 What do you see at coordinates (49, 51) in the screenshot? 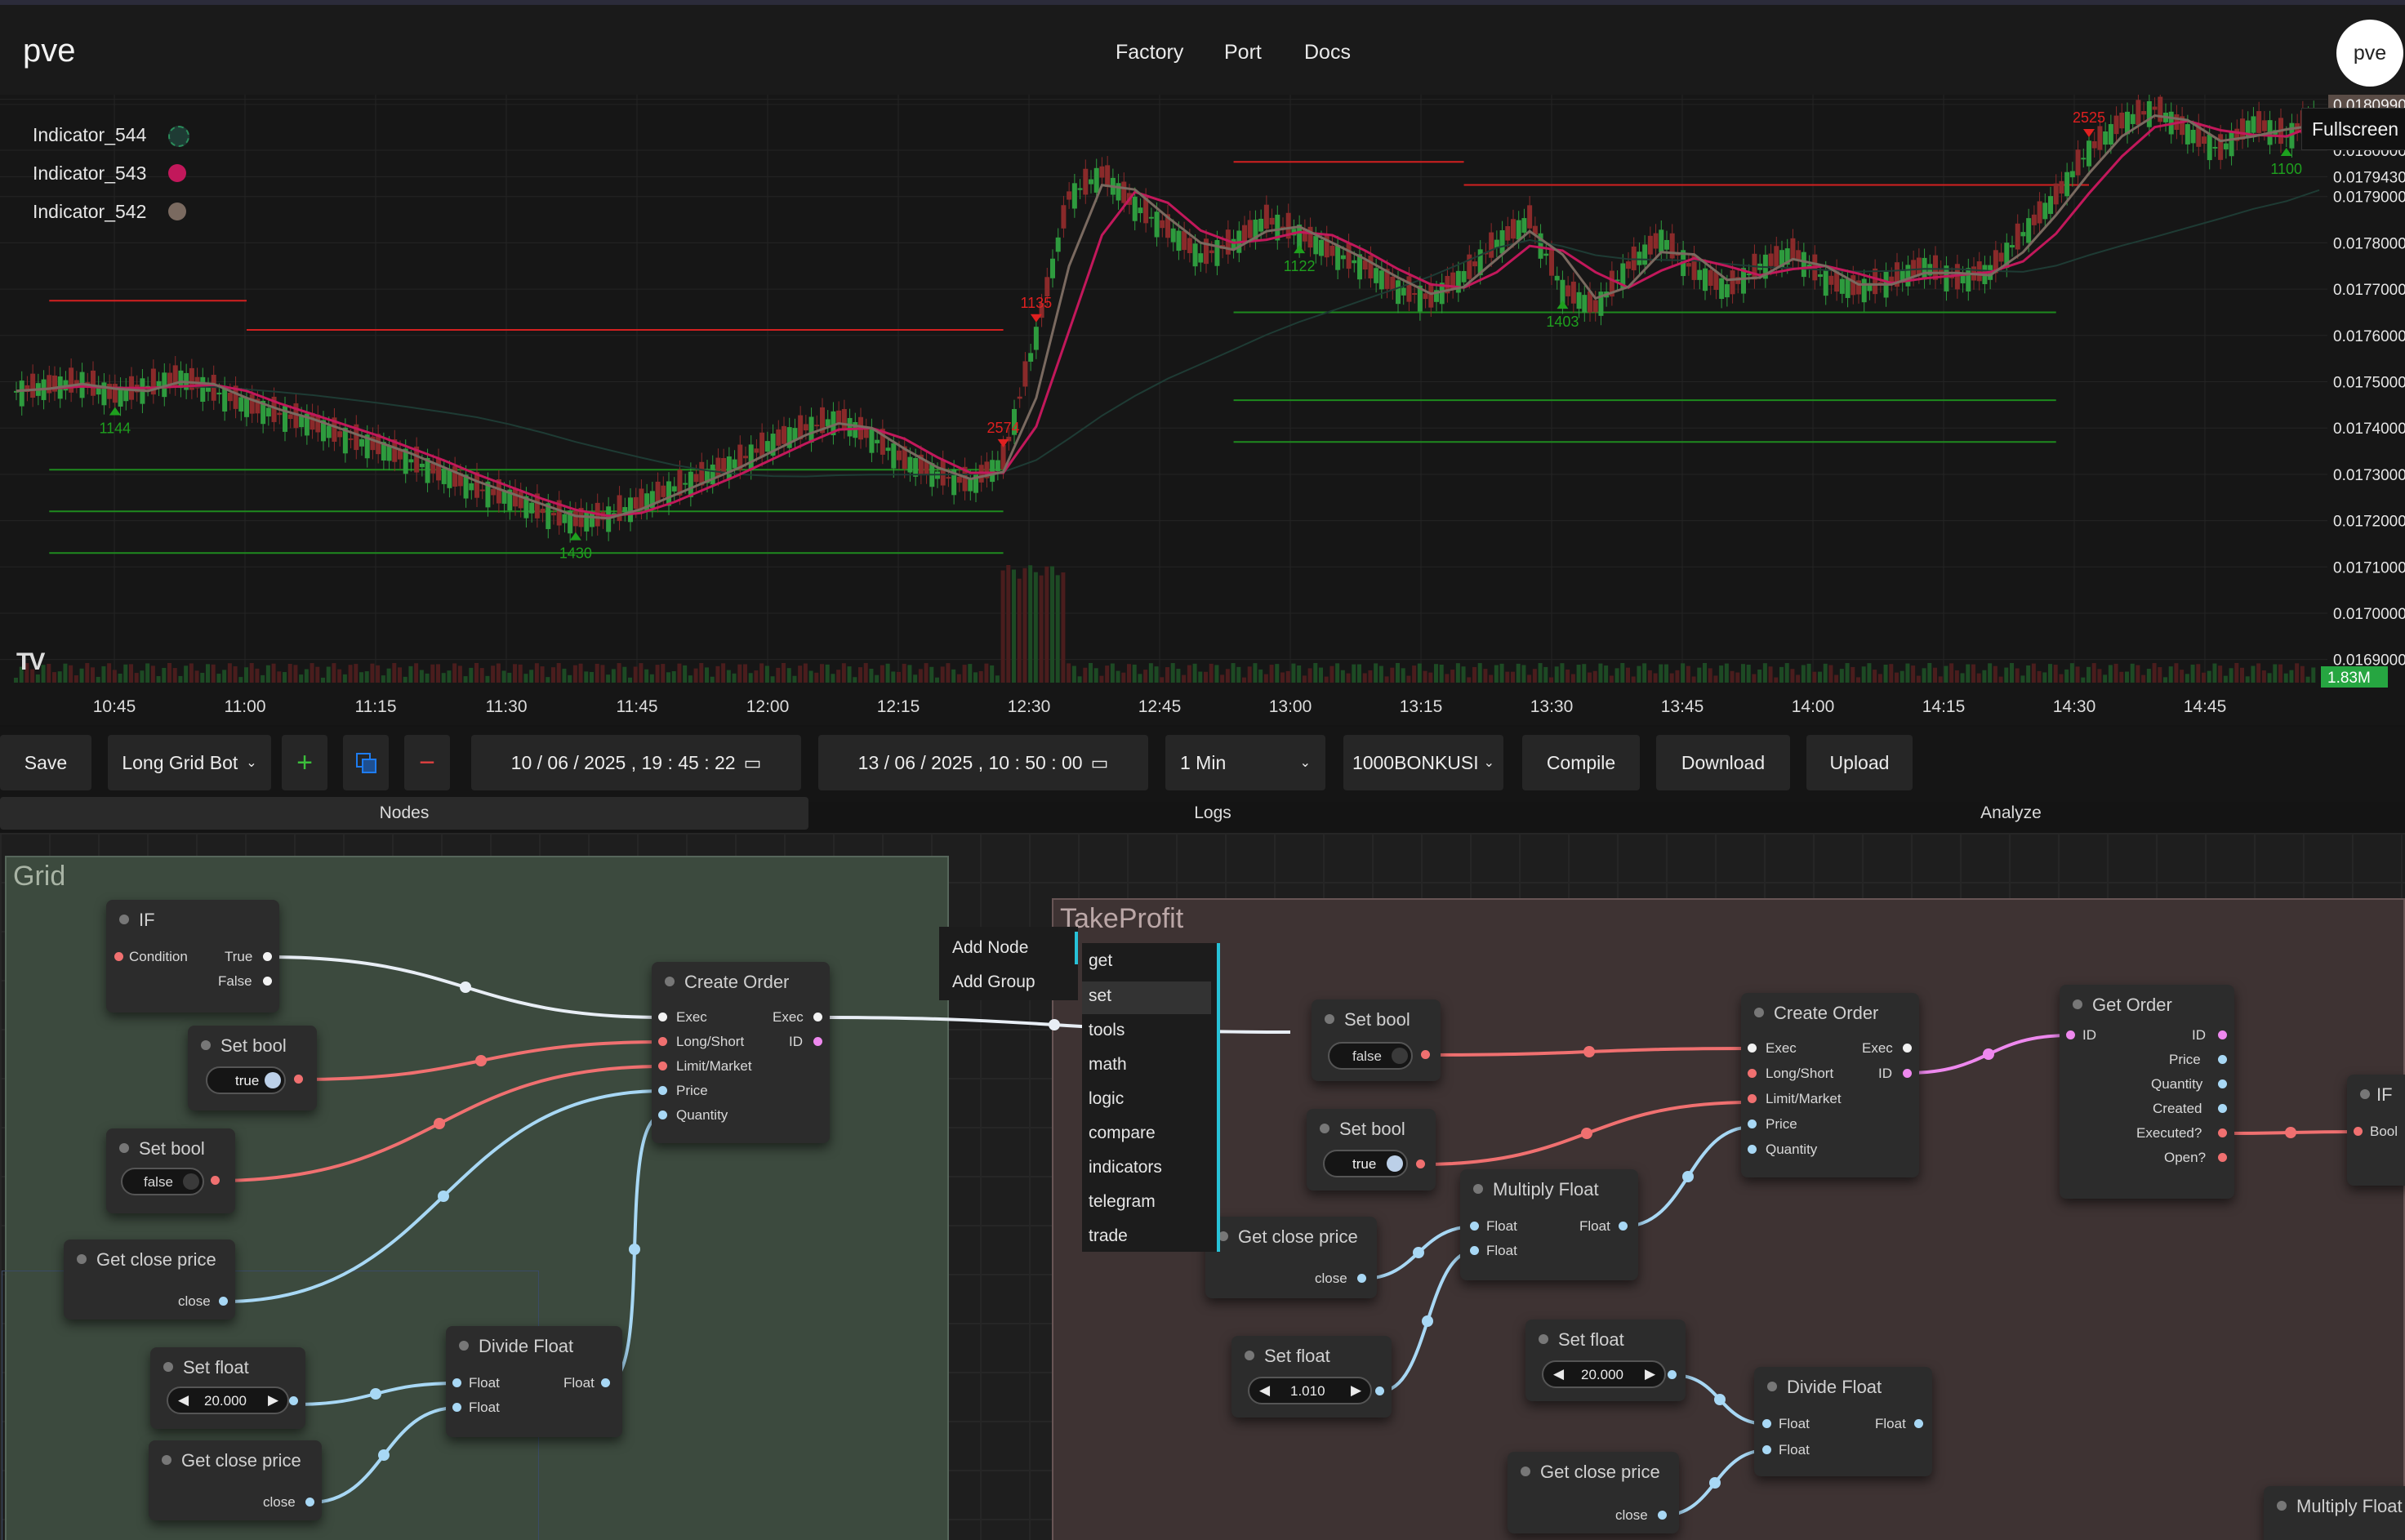
I see `app-brand: pve` at bounding box center [49, 51].